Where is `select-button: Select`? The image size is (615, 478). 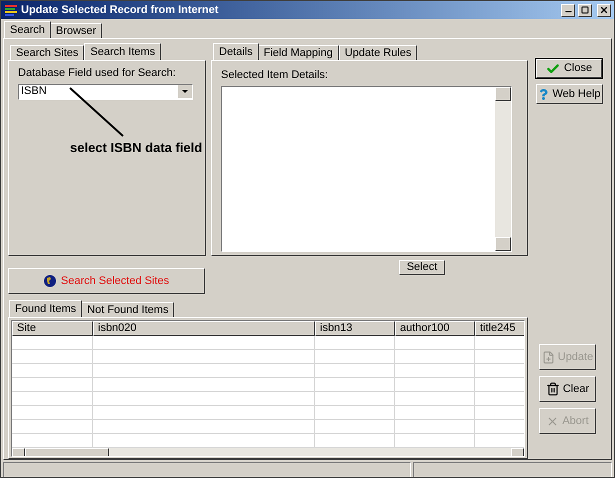
select-button: Select is located at coordinates (422, 267).